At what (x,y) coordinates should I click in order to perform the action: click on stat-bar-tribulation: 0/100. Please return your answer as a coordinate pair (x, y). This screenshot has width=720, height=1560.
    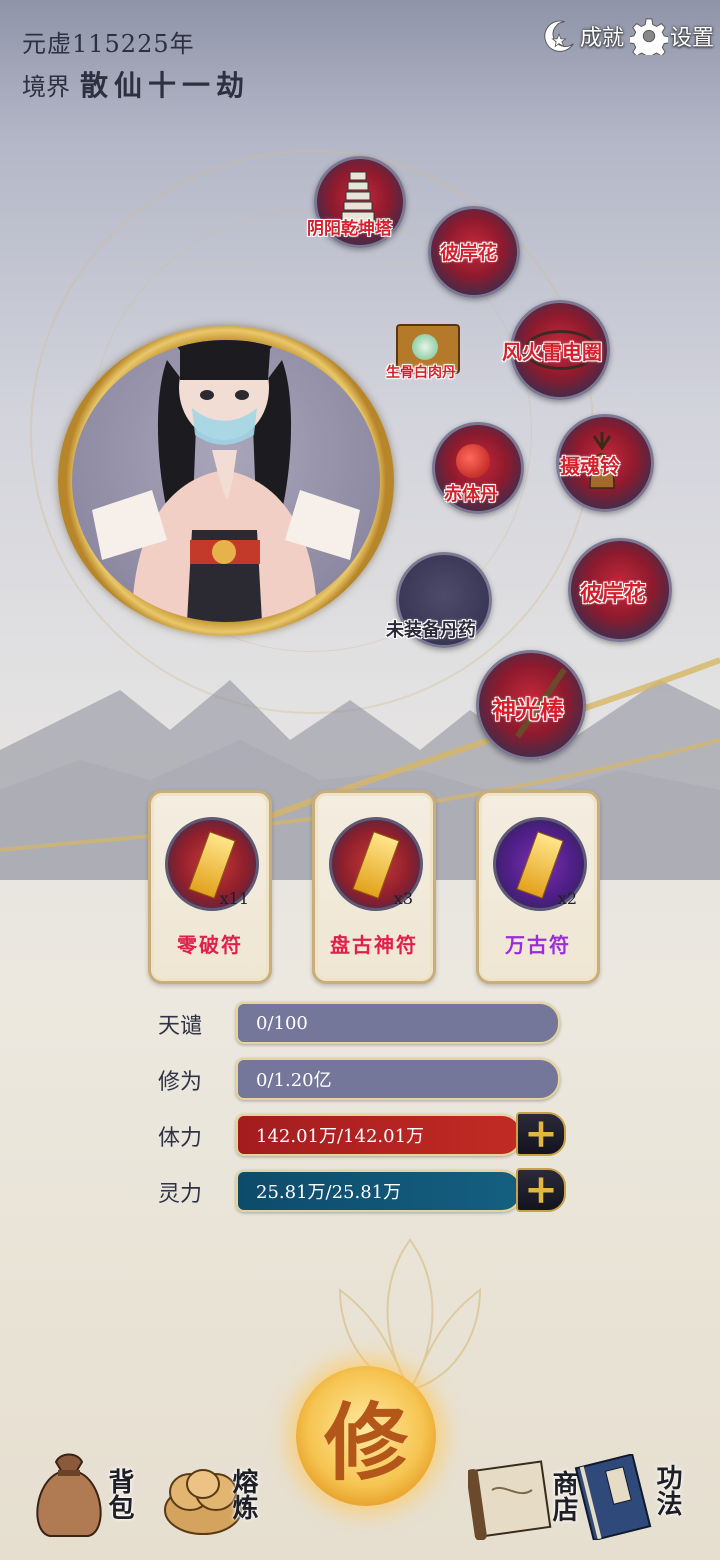
    Looking at the image, I should click on (398, 1023).